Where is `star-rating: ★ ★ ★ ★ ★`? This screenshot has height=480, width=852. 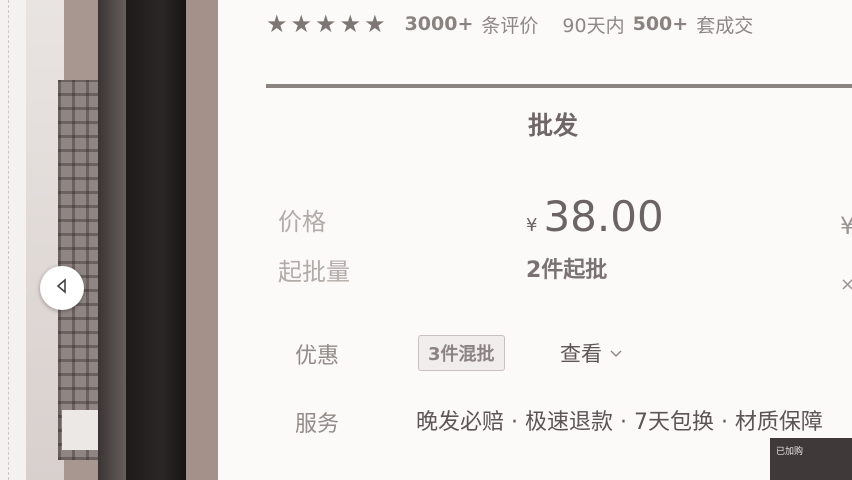 star-rating: ★ ★ ★ ★ ★ is located at coordinates (327, 24).